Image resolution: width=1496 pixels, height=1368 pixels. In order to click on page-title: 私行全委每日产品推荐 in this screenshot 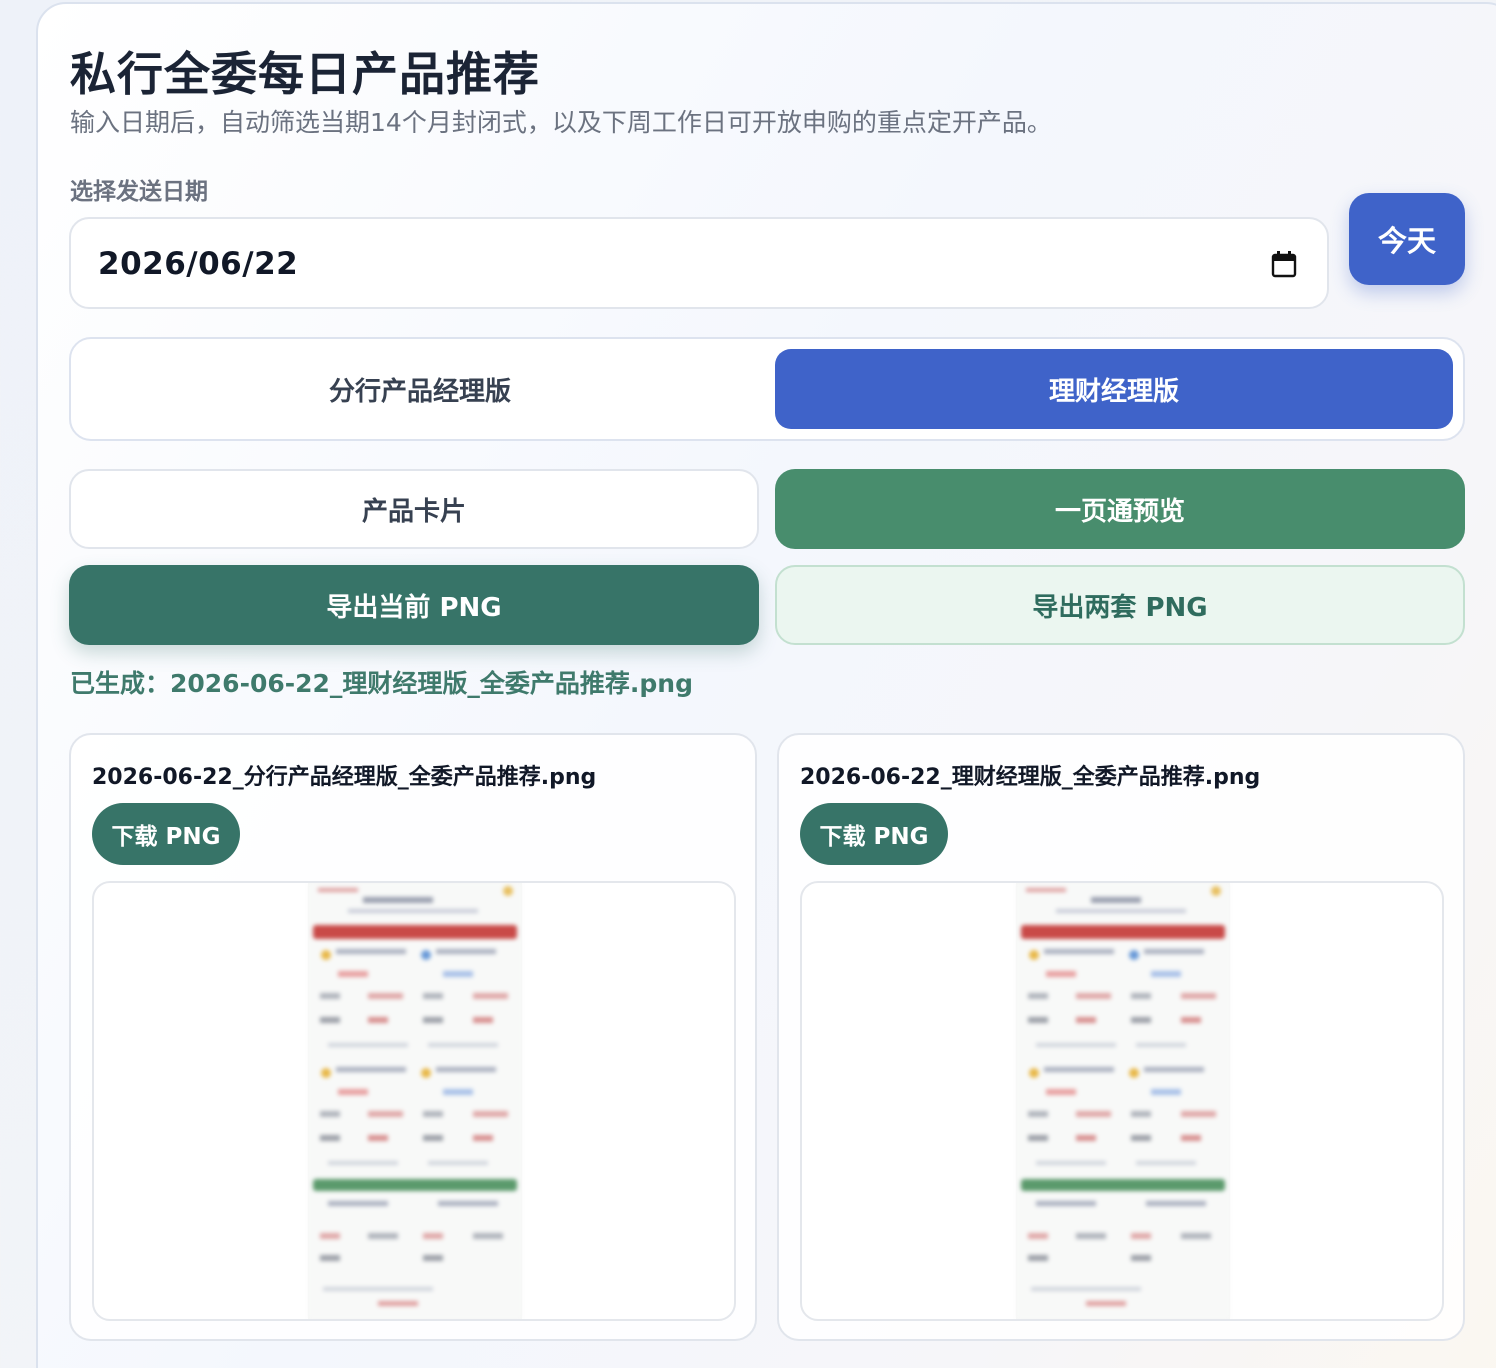, I will do `click(305, 74)`.